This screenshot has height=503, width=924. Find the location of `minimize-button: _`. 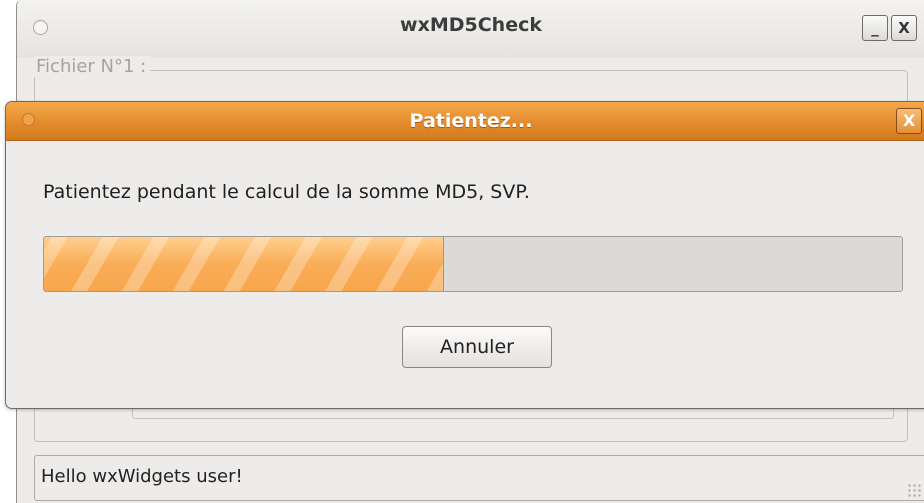

minimize-button: _ is located at coordinates (875, 28).